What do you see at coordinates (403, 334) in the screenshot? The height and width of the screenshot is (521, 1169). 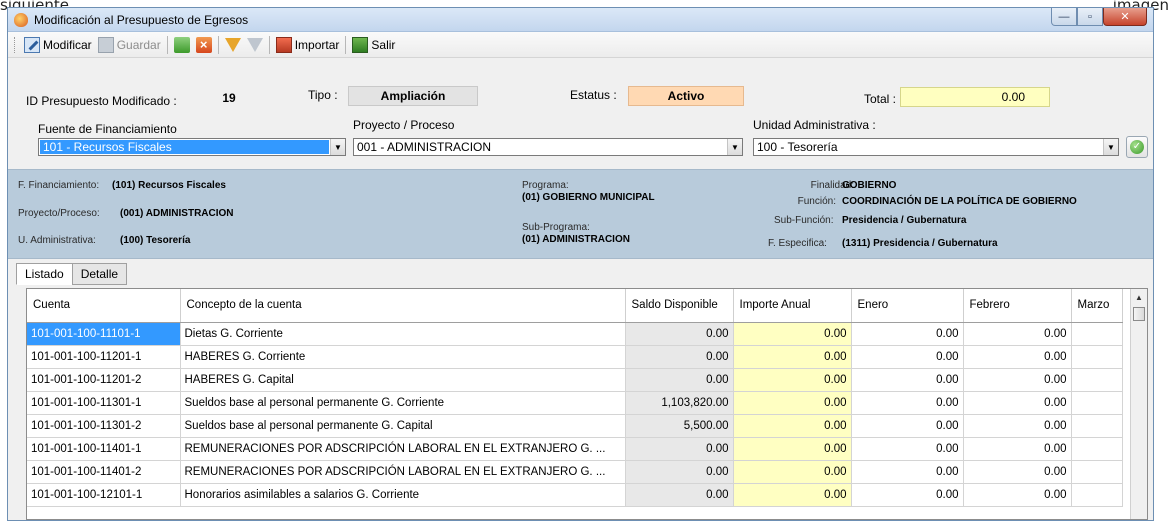 I see `cell-concepto: Dietas G. Corriente` at bounding box center [403, 334].